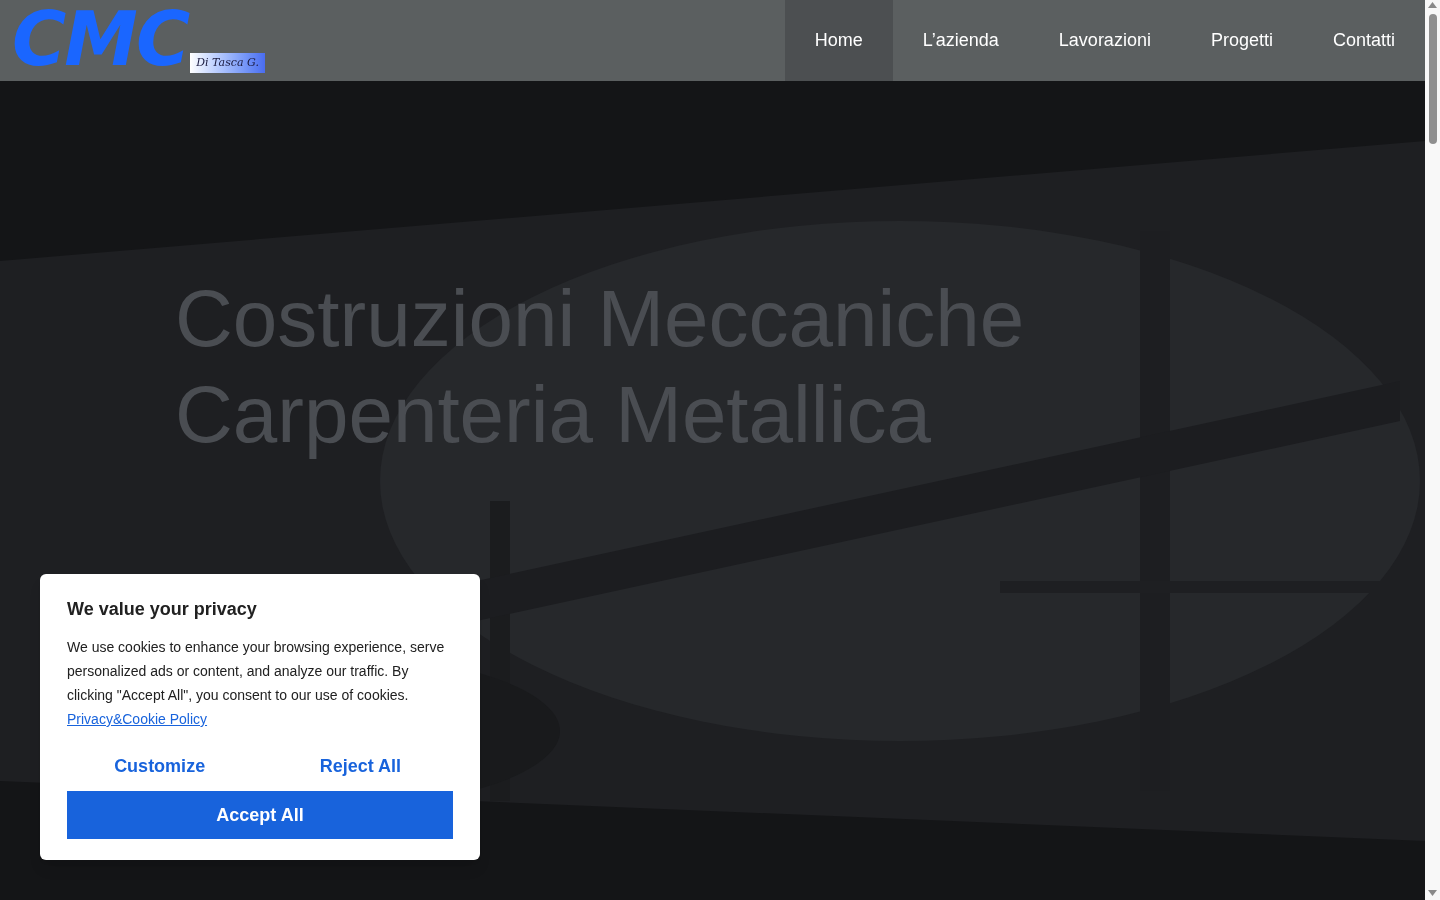  I want to click on nav-link: Lavorazioni, so click(1104, 40).